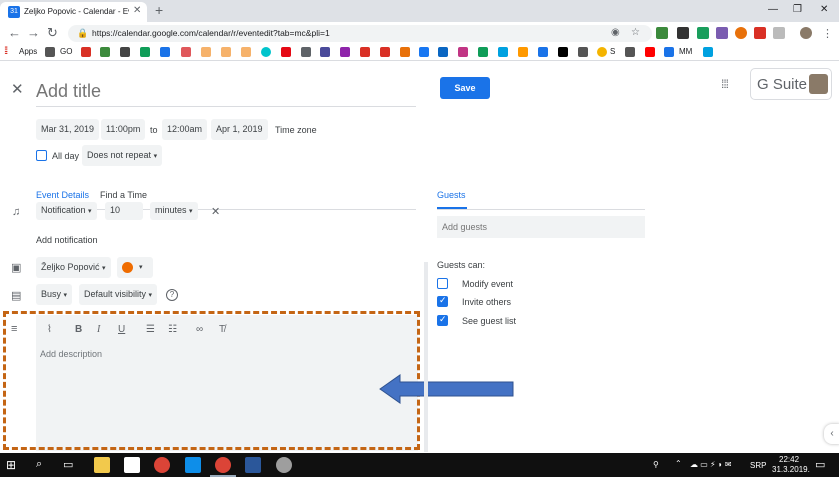  Describe the element at coordinates (215, 211) in the screenshot. I see `remove-notification-icon: ✕` at that location.